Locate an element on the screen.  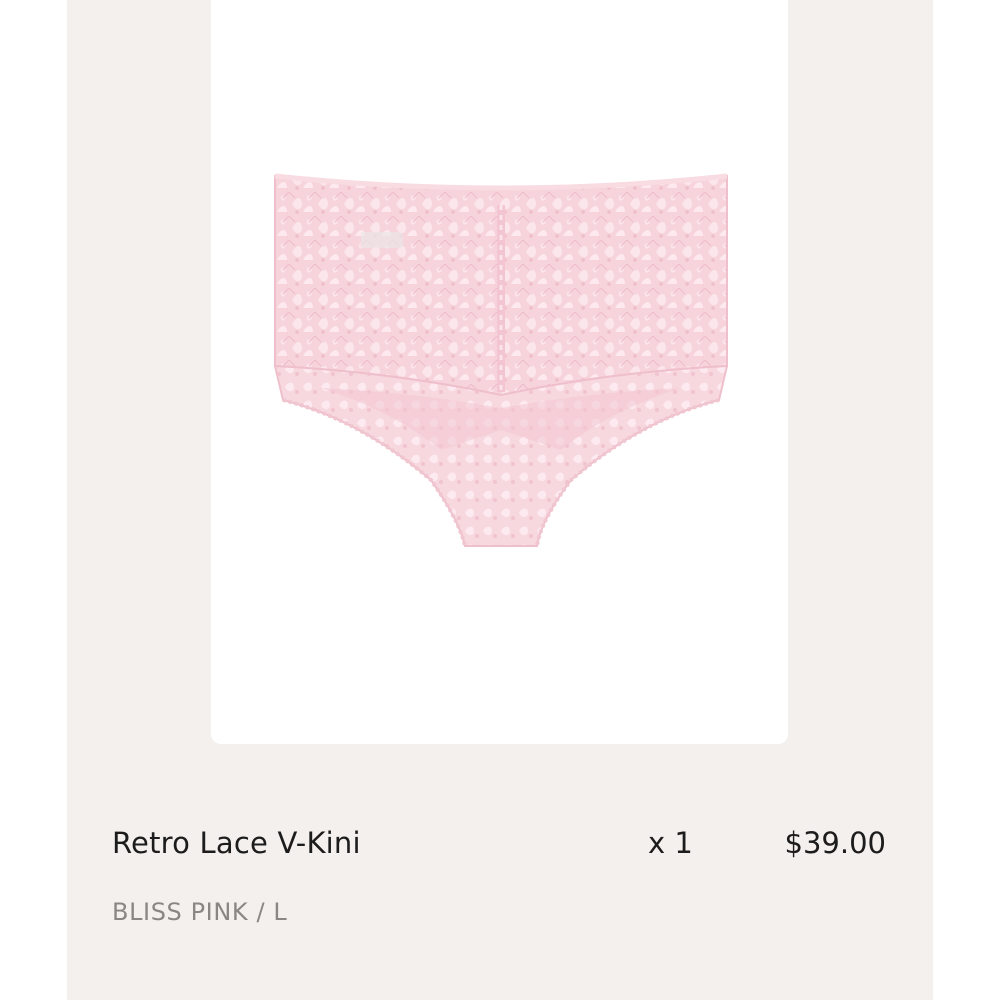
product-name: Retro Lace V-Kini is located at coordinates (236, 843).